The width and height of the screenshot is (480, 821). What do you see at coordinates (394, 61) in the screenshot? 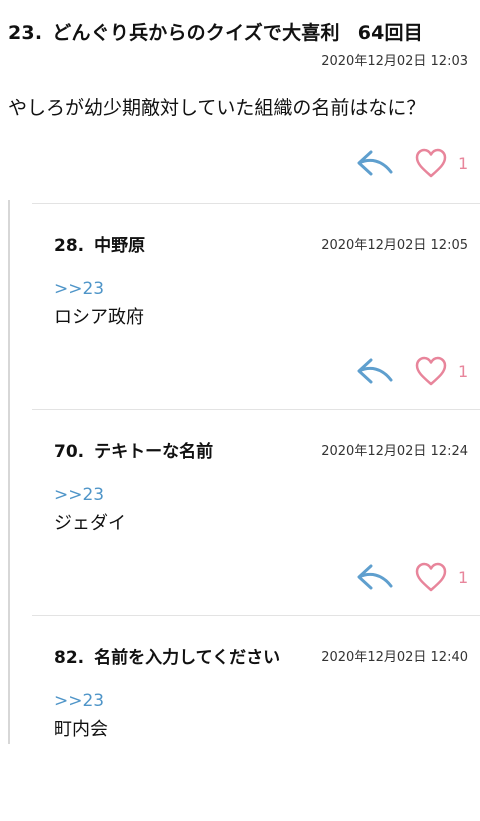
I see `comment-date: 2020年12月02日 12:03` at bounding box center [394, 61].